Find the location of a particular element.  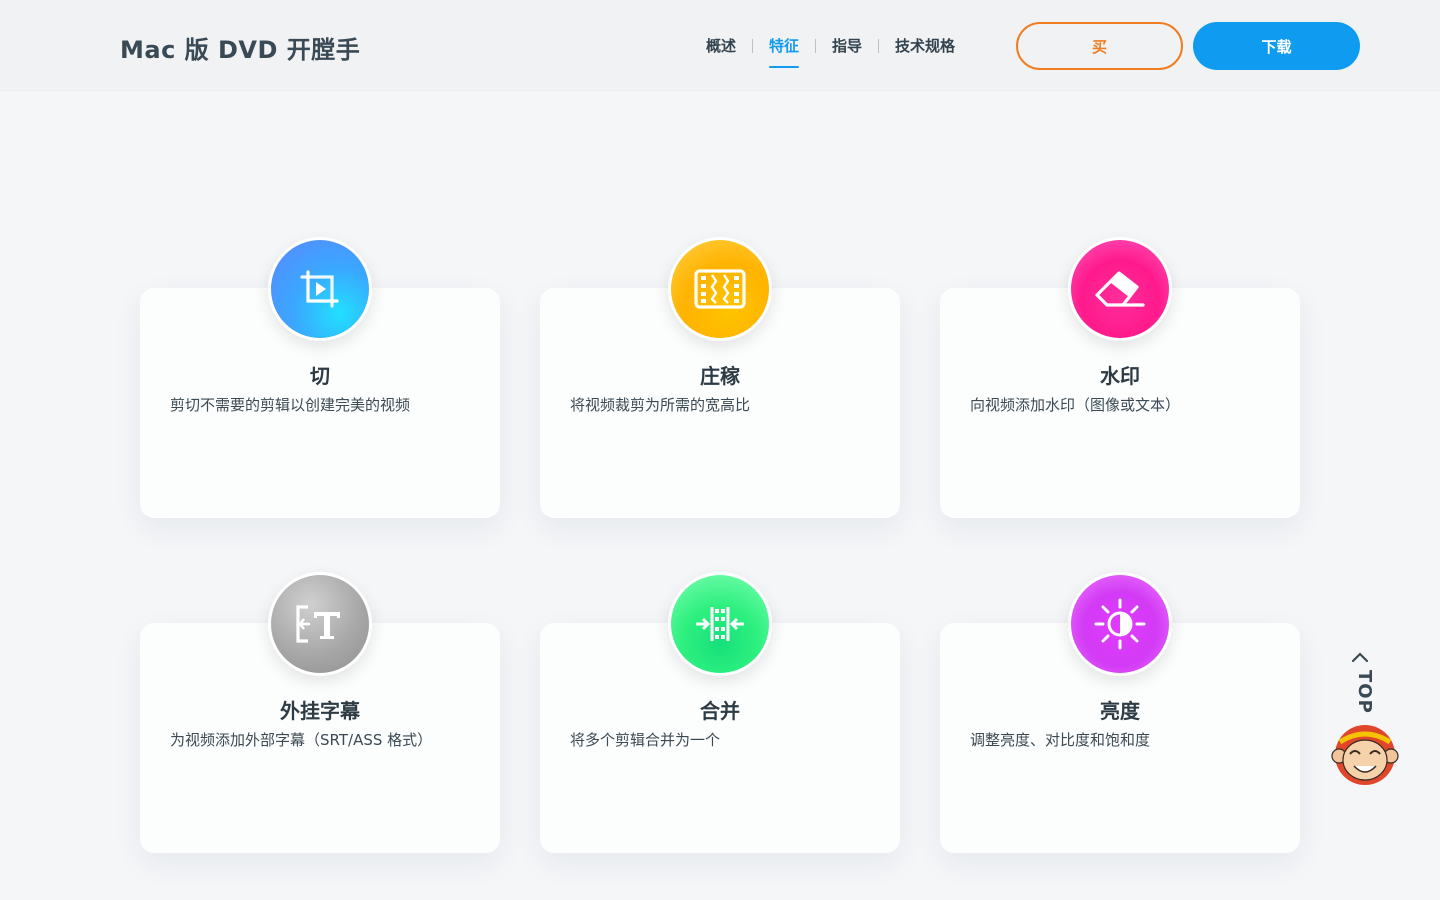

nav-overview: 概述 is located at coordinates (721, 46).